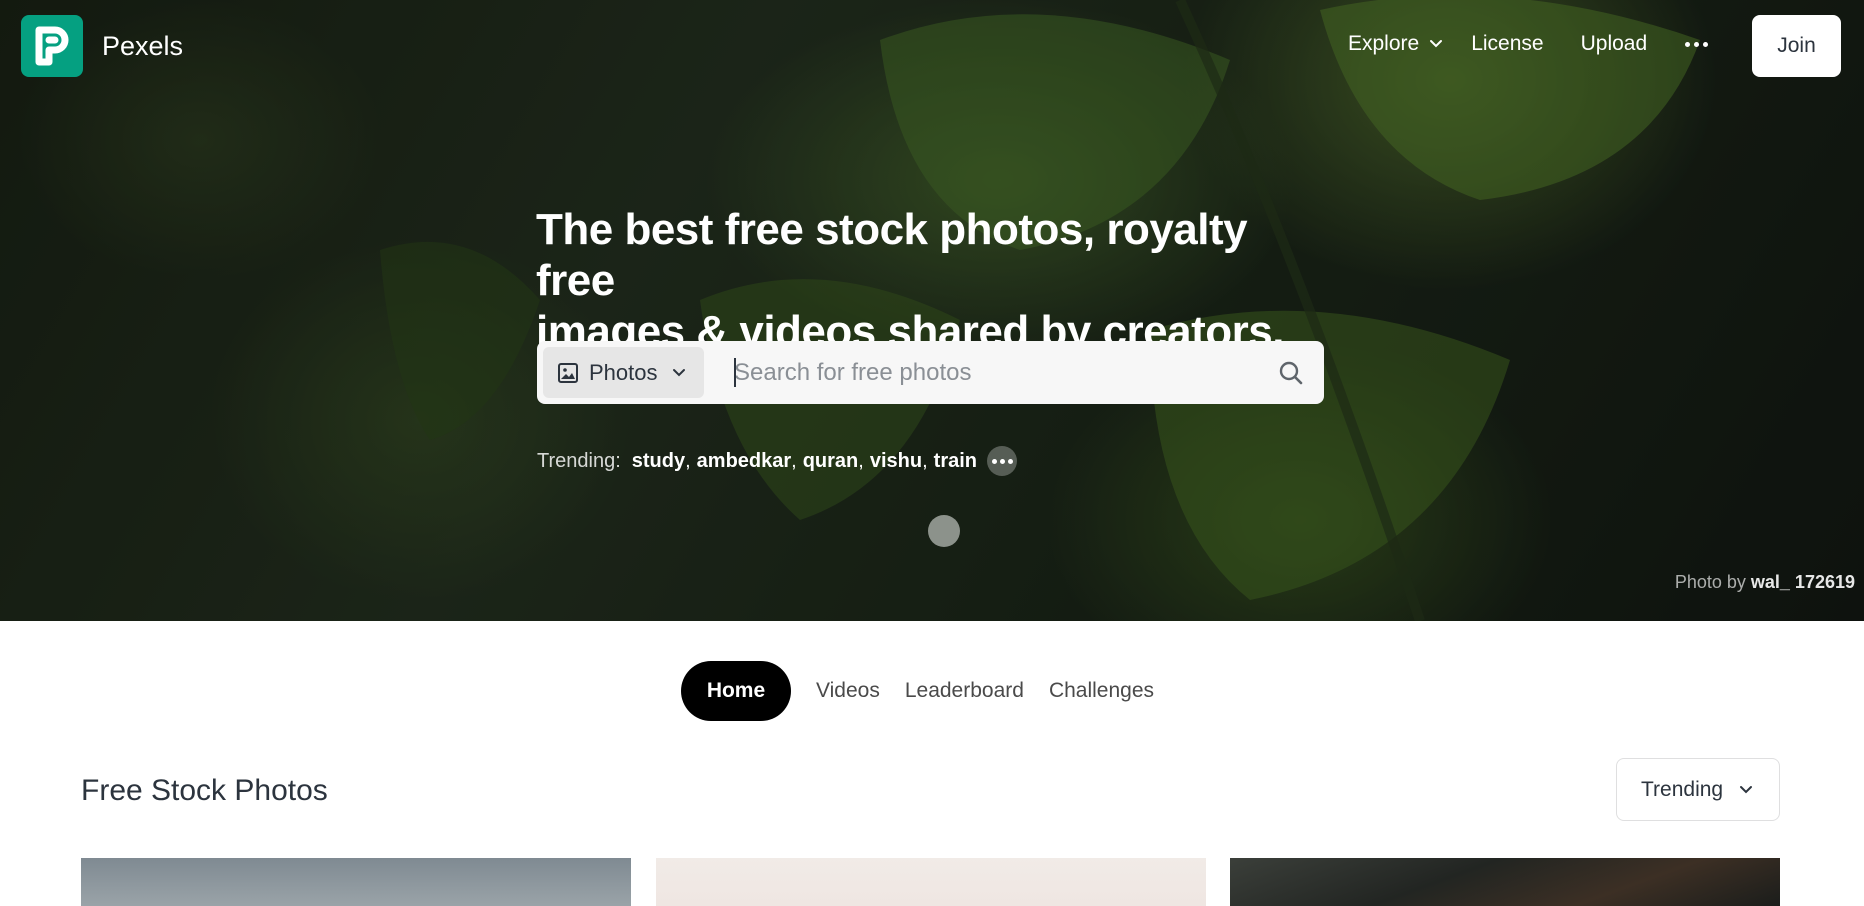 Image resolution: width=1864 pixels, height=906 pixels. Describe the element at coordinates (848, 691) in the screenshot. I see `tab-videos: Videos` at that location.